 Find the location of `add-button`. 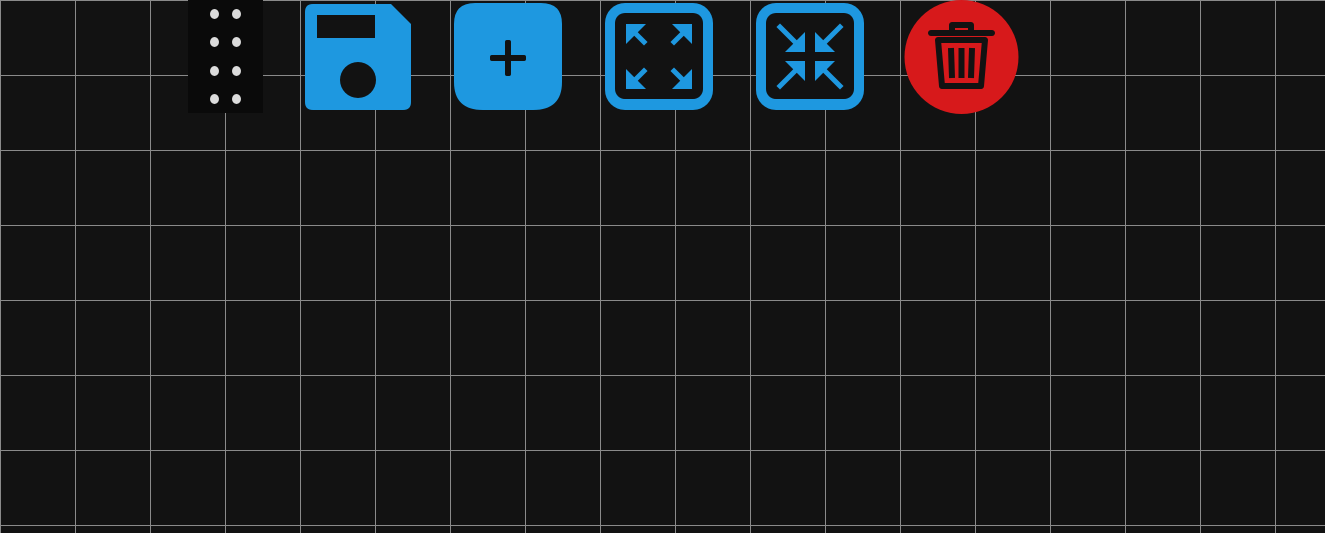

add-button is located at coordinates (508, 57).